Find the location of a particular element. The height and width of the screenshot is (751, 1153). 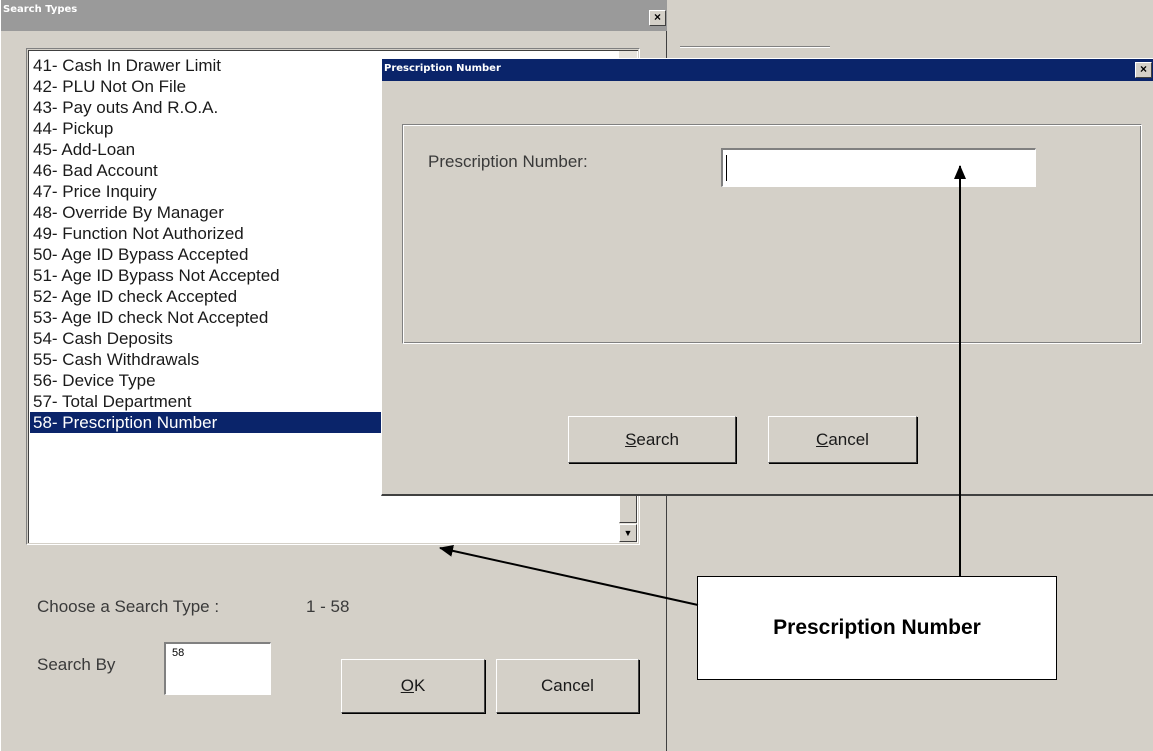

search-by-text: Search By is located at coordinates (76, 664).